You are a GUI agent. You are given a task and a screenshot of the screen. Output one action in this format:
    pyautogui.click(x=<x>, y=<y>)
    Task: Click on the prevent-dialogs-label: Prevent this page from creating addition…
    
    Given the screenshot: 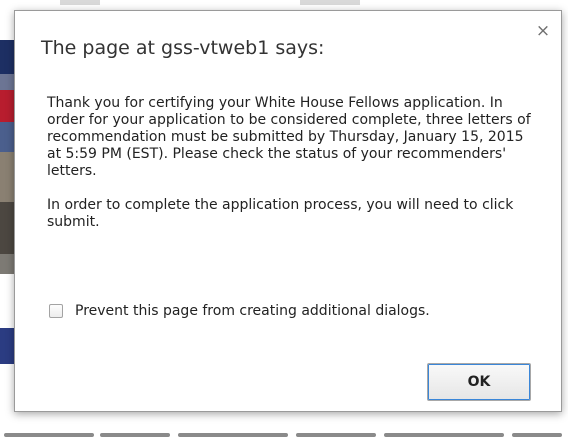 What is the action you would take?
    pyautogui.click(x=252, y=311)
    